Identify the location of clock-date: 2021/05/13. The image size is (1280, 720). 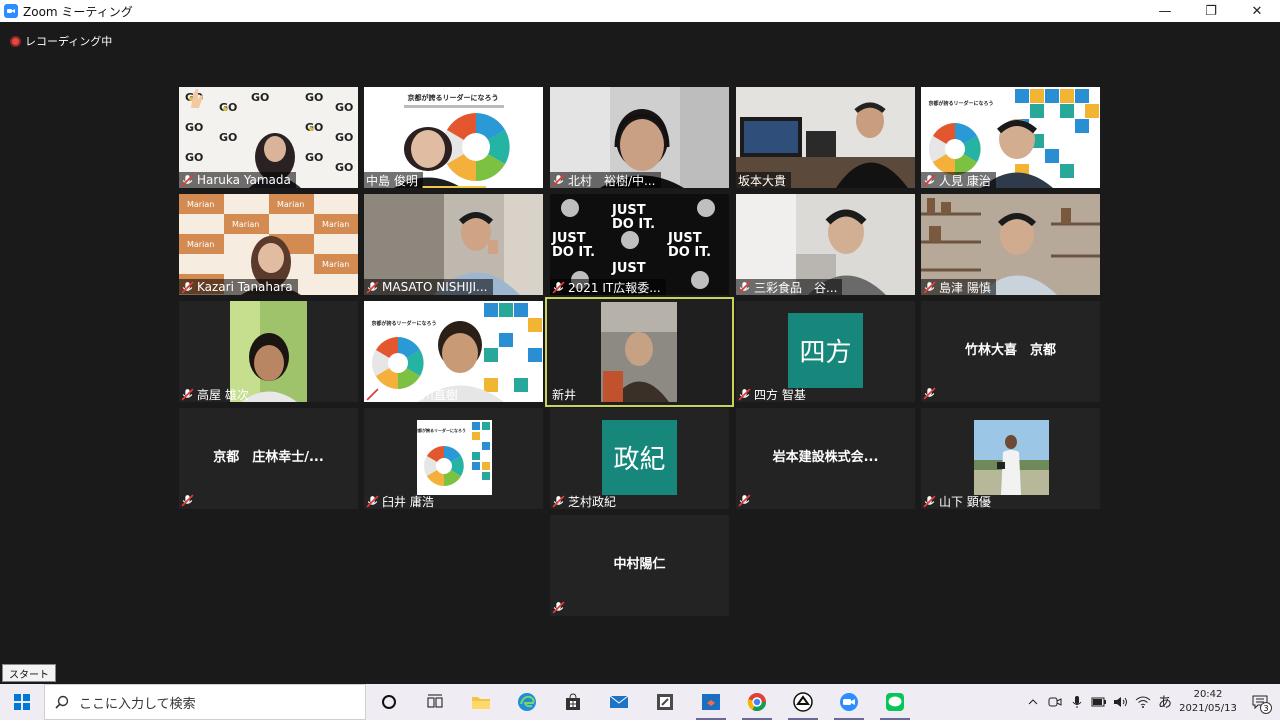
(1208, 708).